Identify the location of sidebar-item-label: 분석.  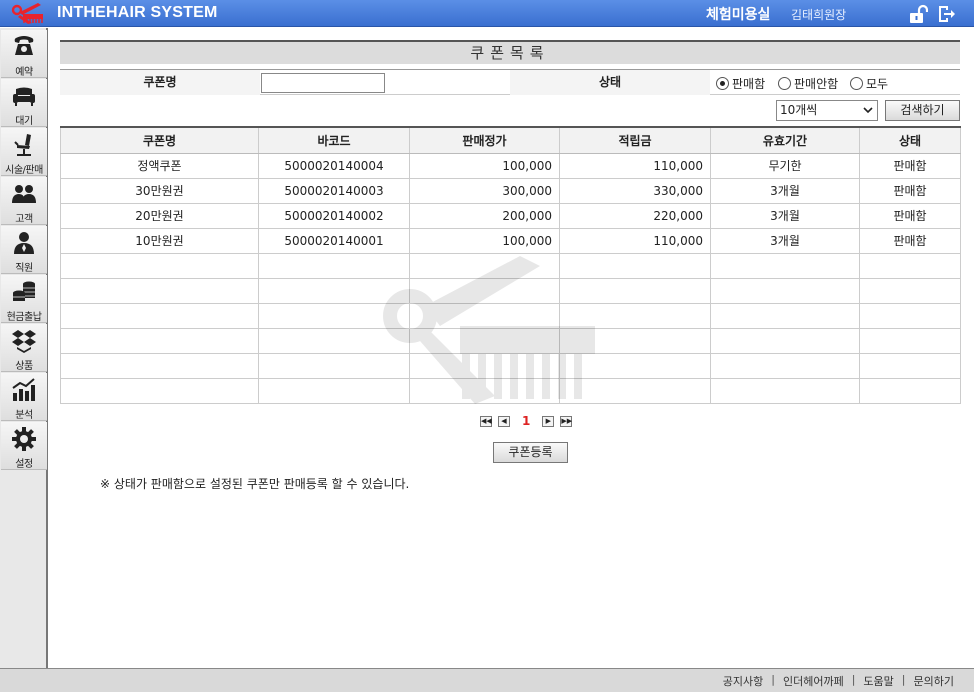
(24, 415).